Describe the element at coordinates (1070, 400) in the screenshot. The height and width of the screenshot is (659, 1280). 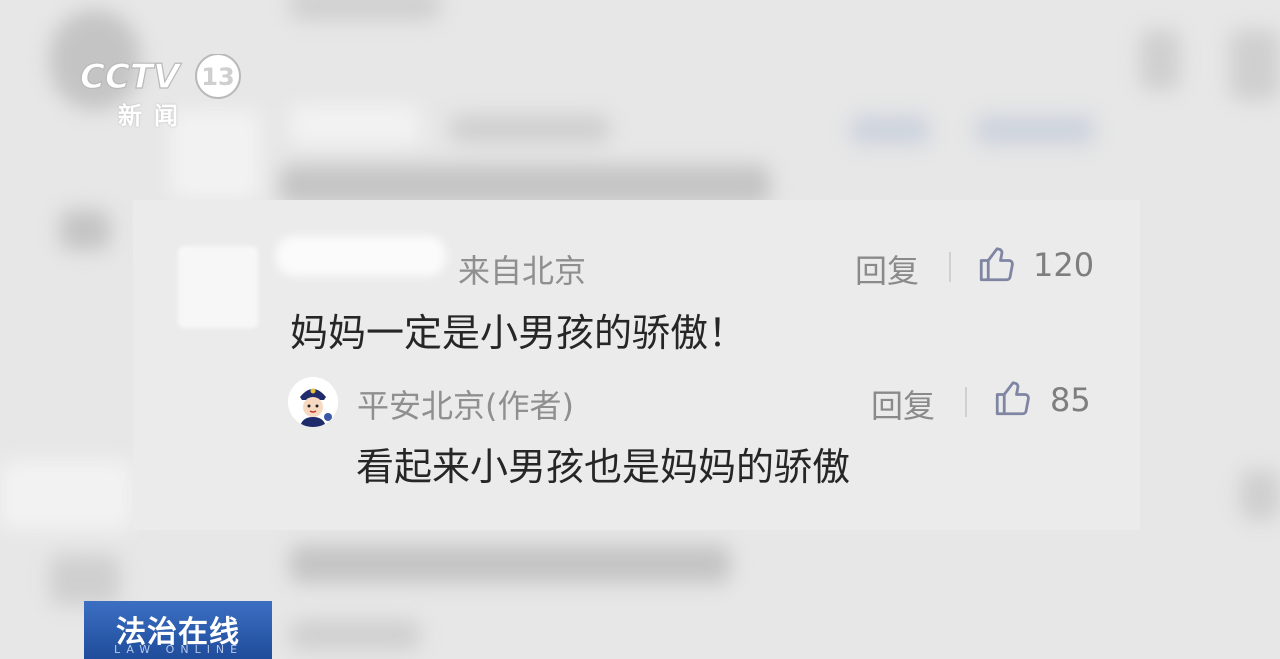
I see `like-count: 85` at that location.